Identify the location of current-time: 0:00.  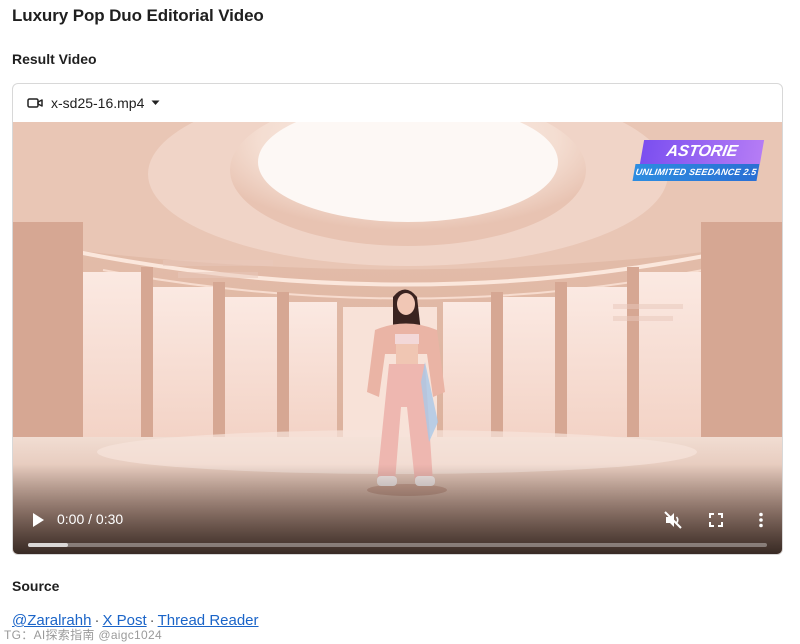
(71, 519).